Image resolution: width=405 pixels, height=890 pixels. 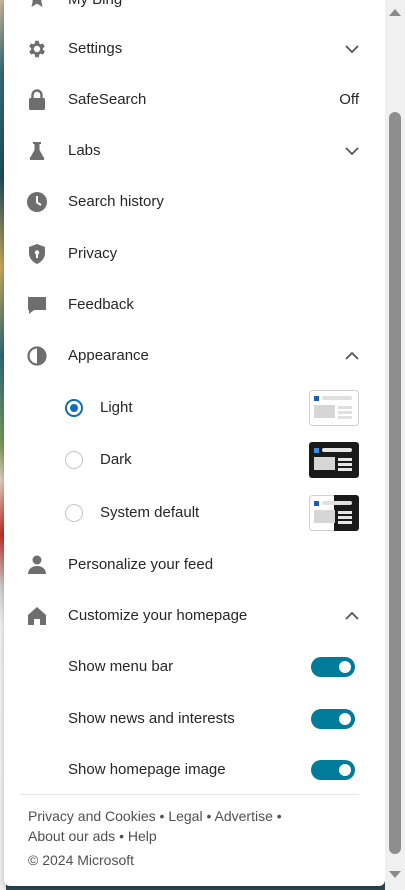 What do you see at coordinates (37, 5) in the screenshot?
I see `star-icon` at bounding box center [37, 5].